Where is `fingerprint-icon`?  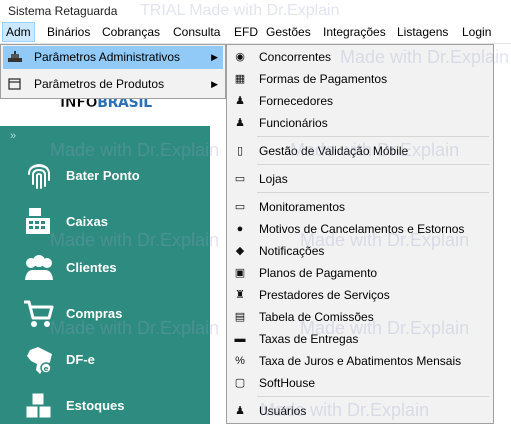 fingerprint-icon is located at coordinates (39, 176).